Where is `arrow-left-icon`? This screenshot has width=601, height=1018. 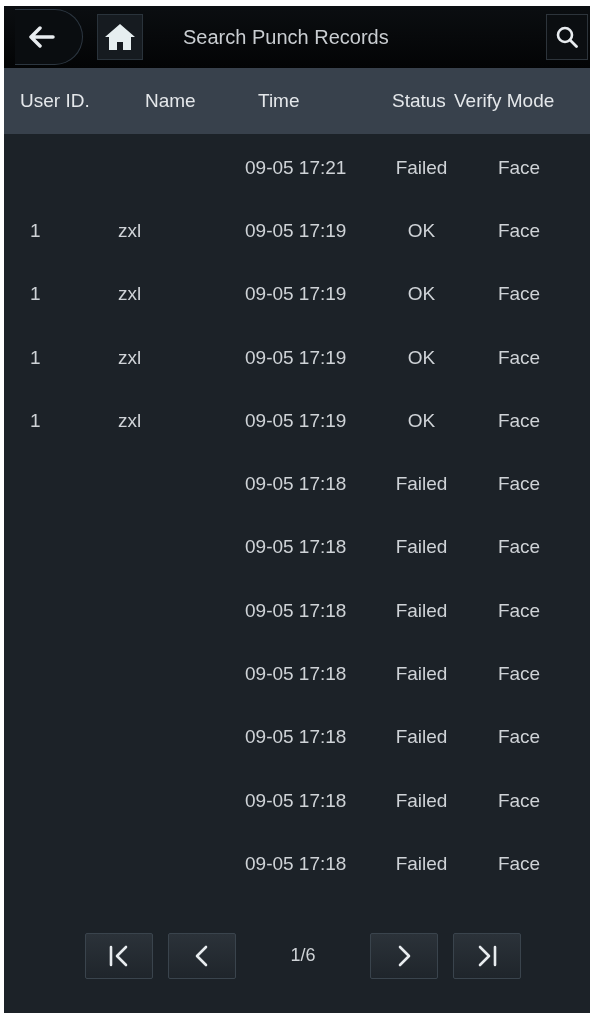
arrow-left-icon is located at coordinates (42, 37).